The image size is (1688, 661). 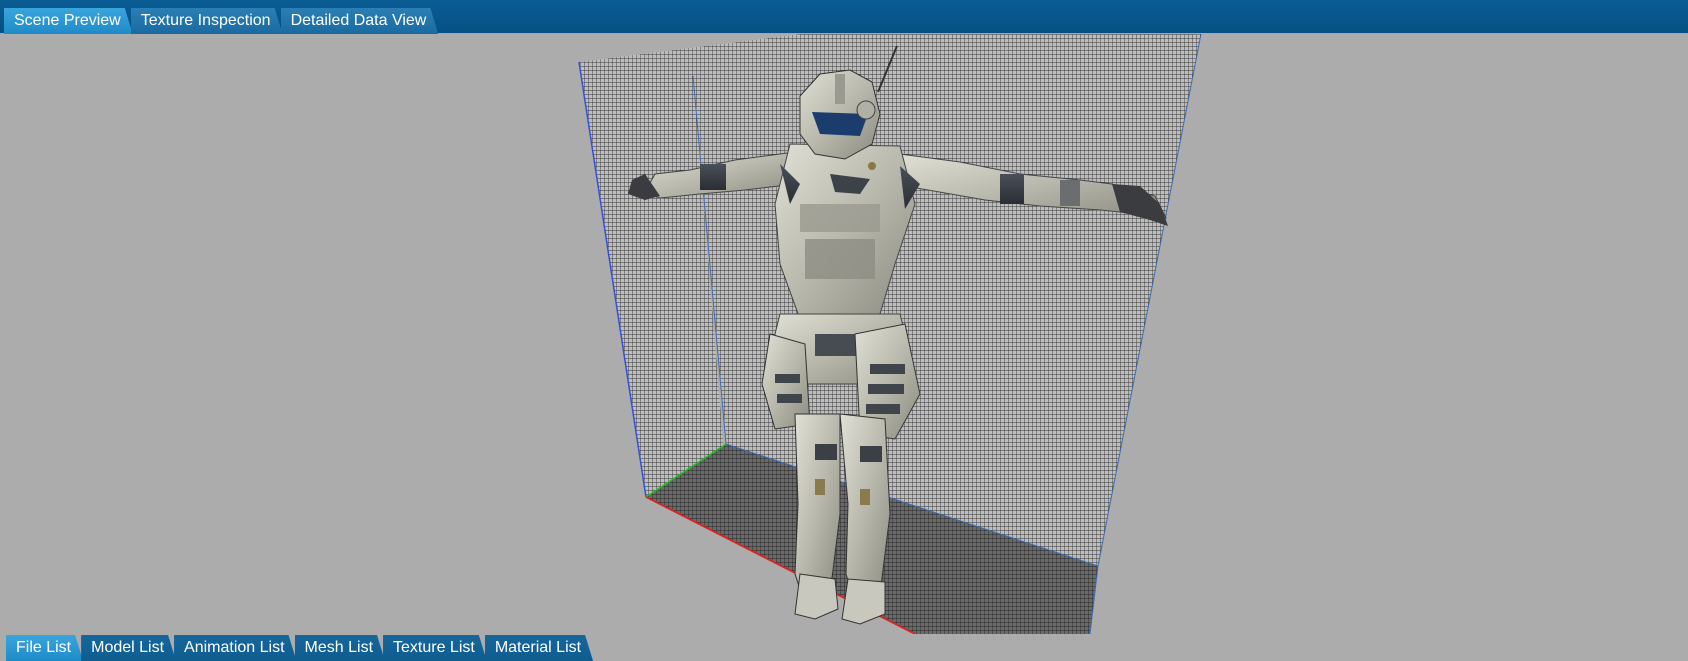 What do you see at coordinates (435, 648) in the screenshot?
I see `tab-texture-list: Texture List` at bounding box center [435, 648].